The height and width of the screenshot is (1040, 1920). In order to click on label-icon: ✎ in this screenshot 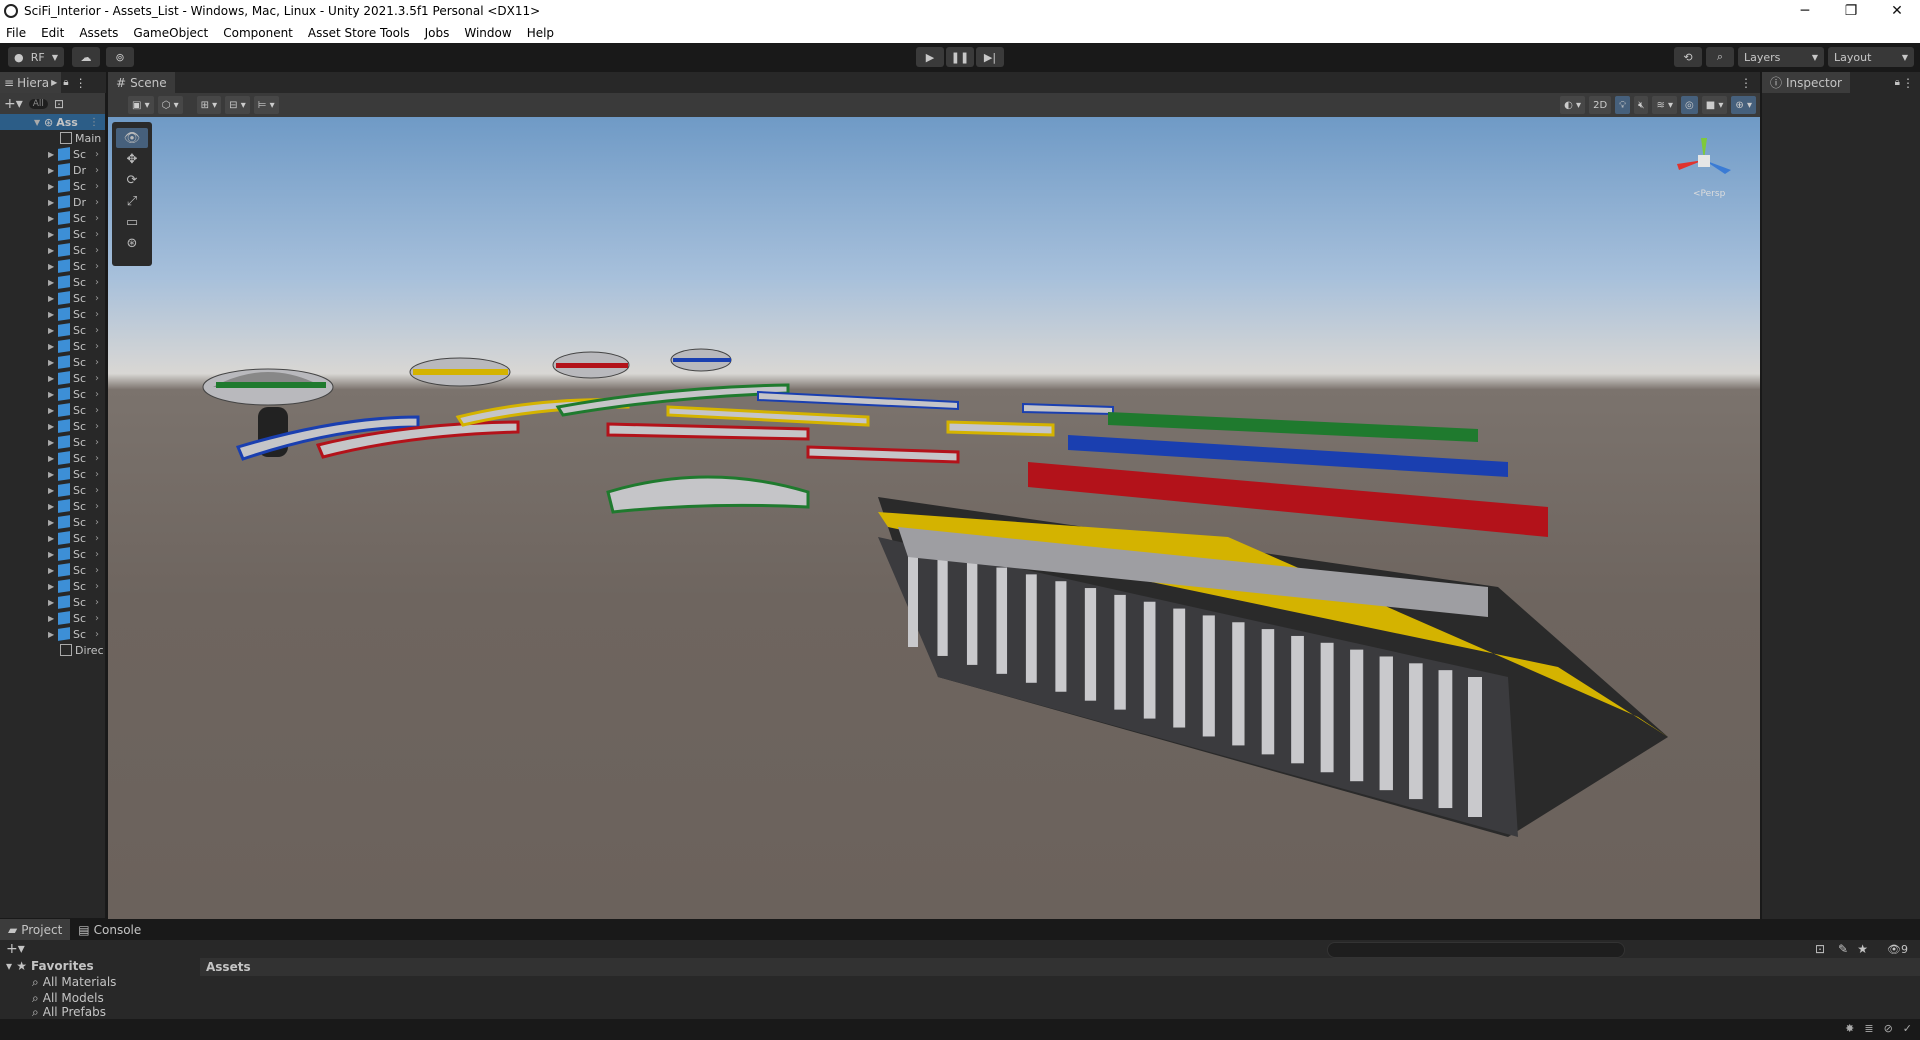, I will do `click(1843, 949)`.